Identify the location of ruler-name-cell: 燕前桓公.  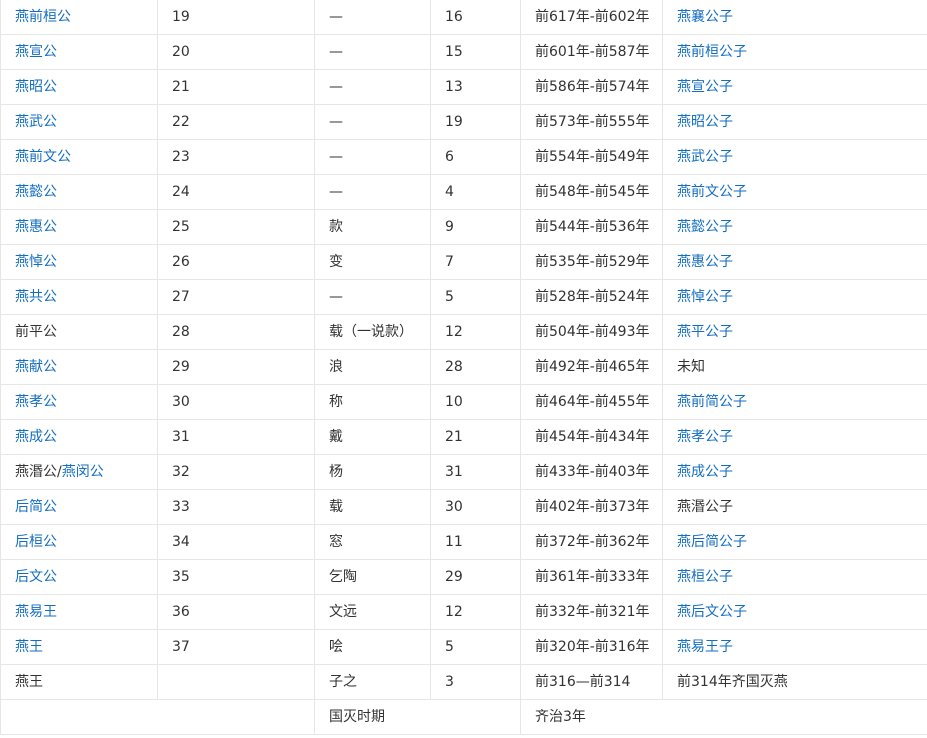
(79, 17).